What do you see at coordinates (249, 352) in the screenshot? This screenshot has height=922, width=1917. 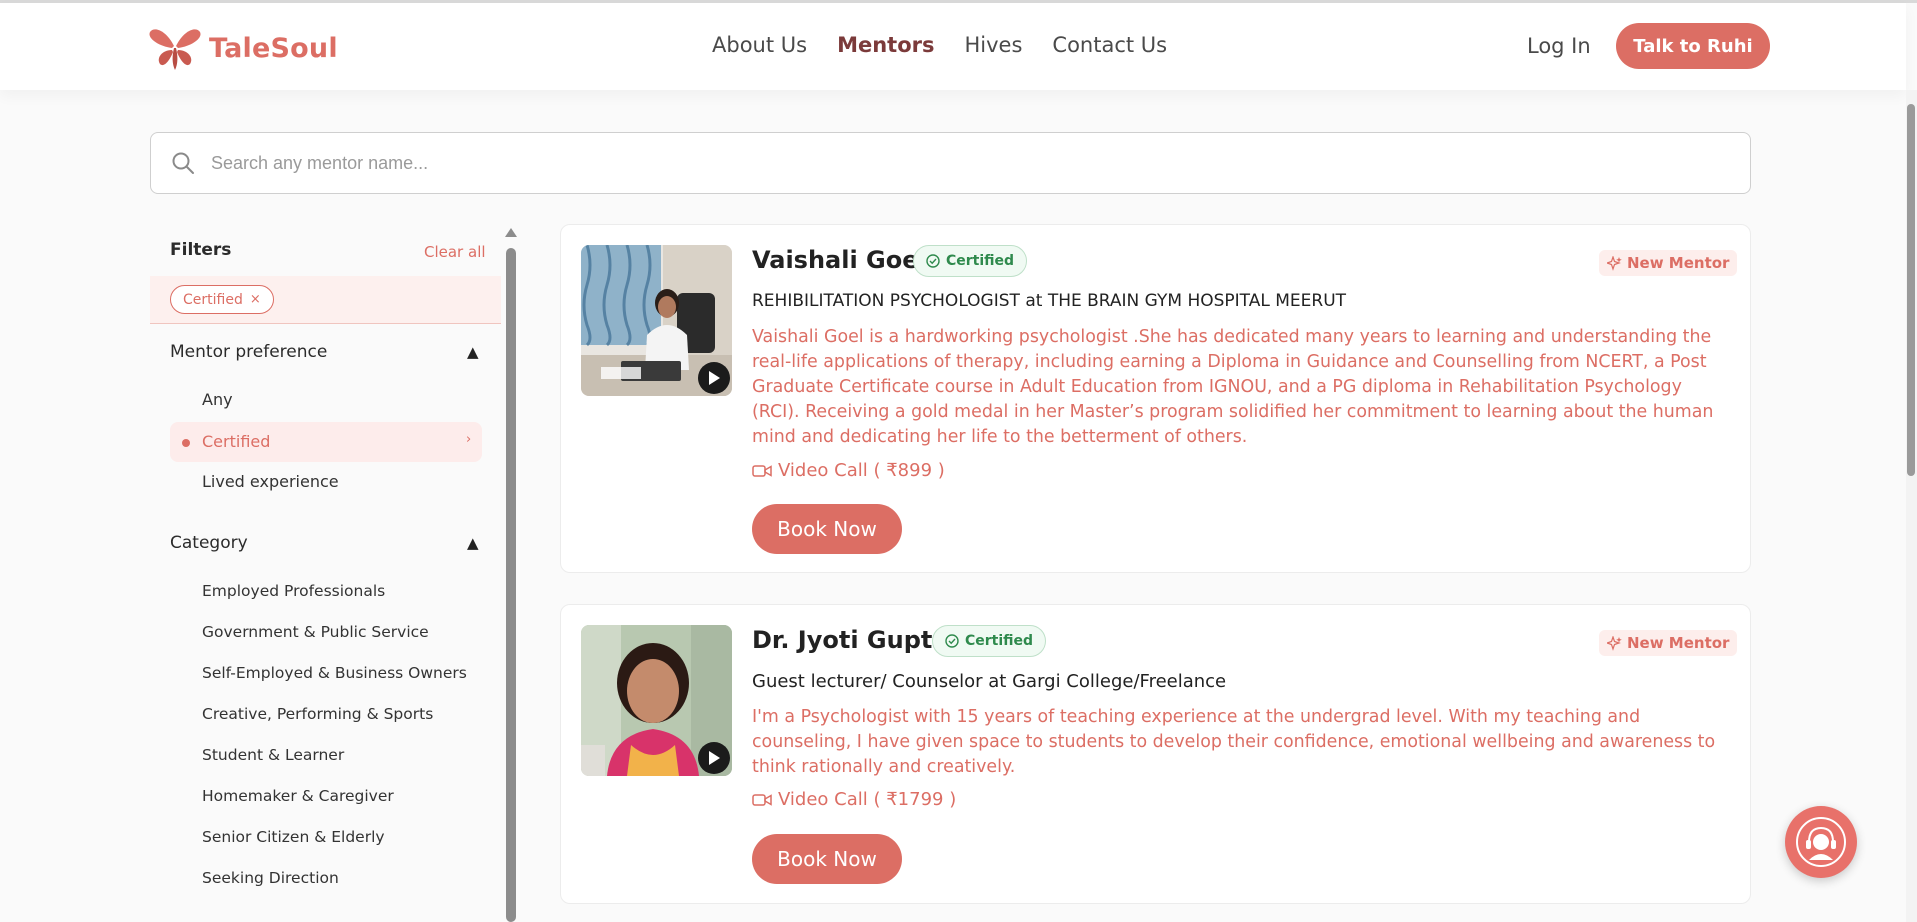 I see `mentor-preference-title: Mentor preference` at bounding box center [249, 352].